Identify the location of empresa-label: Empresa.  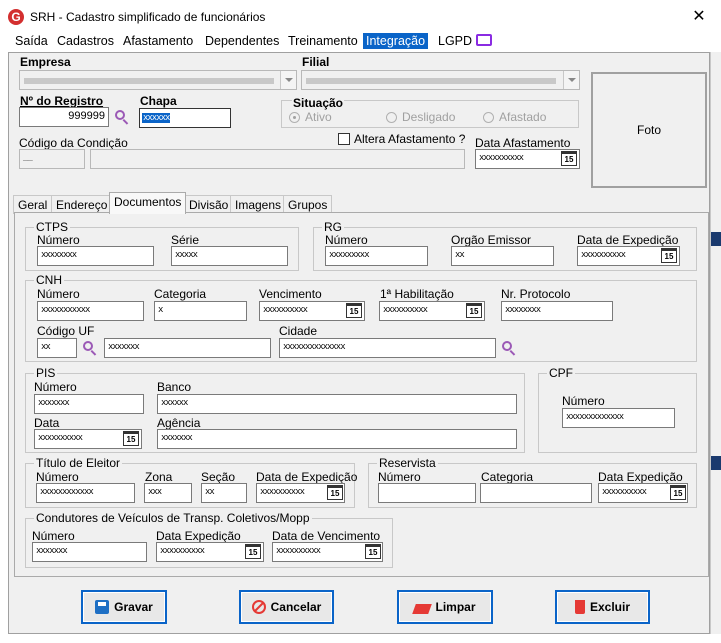
(45, 62).